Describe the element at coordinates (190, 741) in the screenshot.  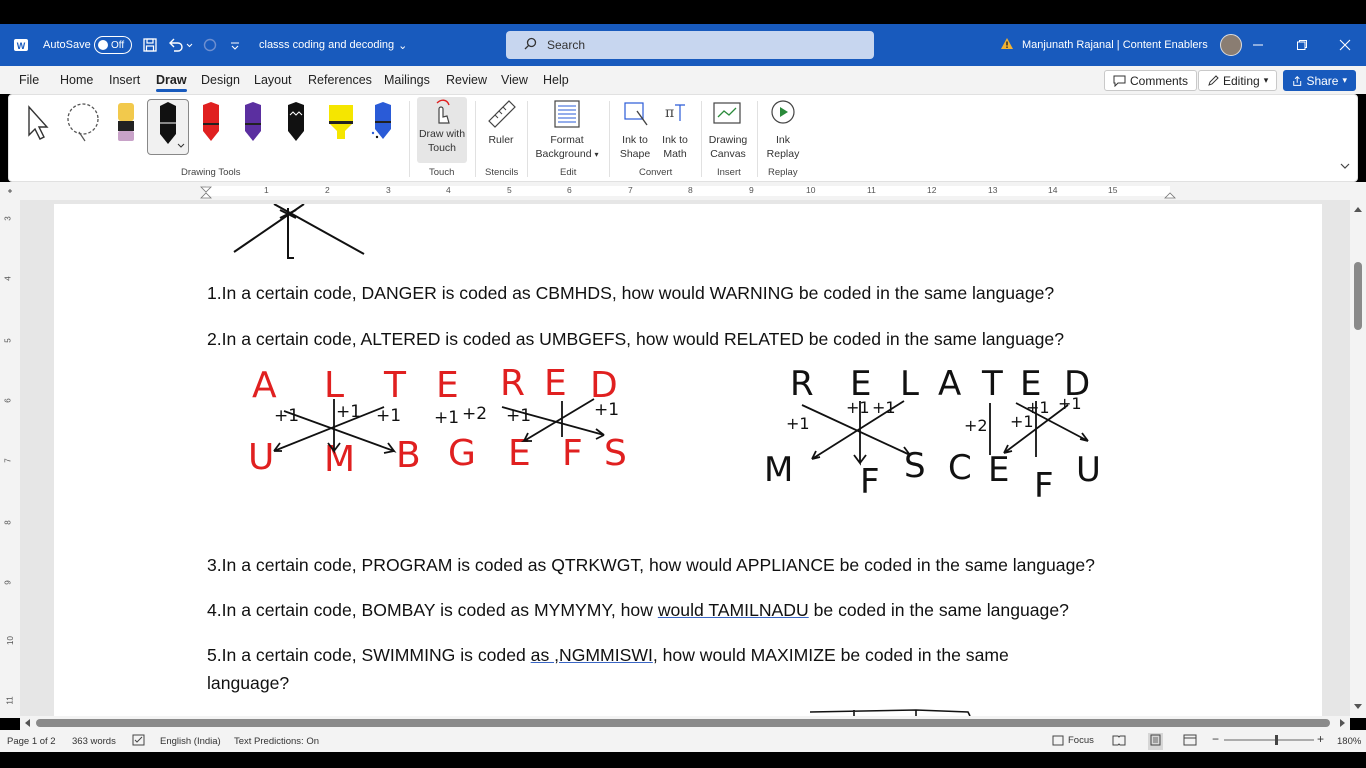
I see `language: English (India)` at that location.